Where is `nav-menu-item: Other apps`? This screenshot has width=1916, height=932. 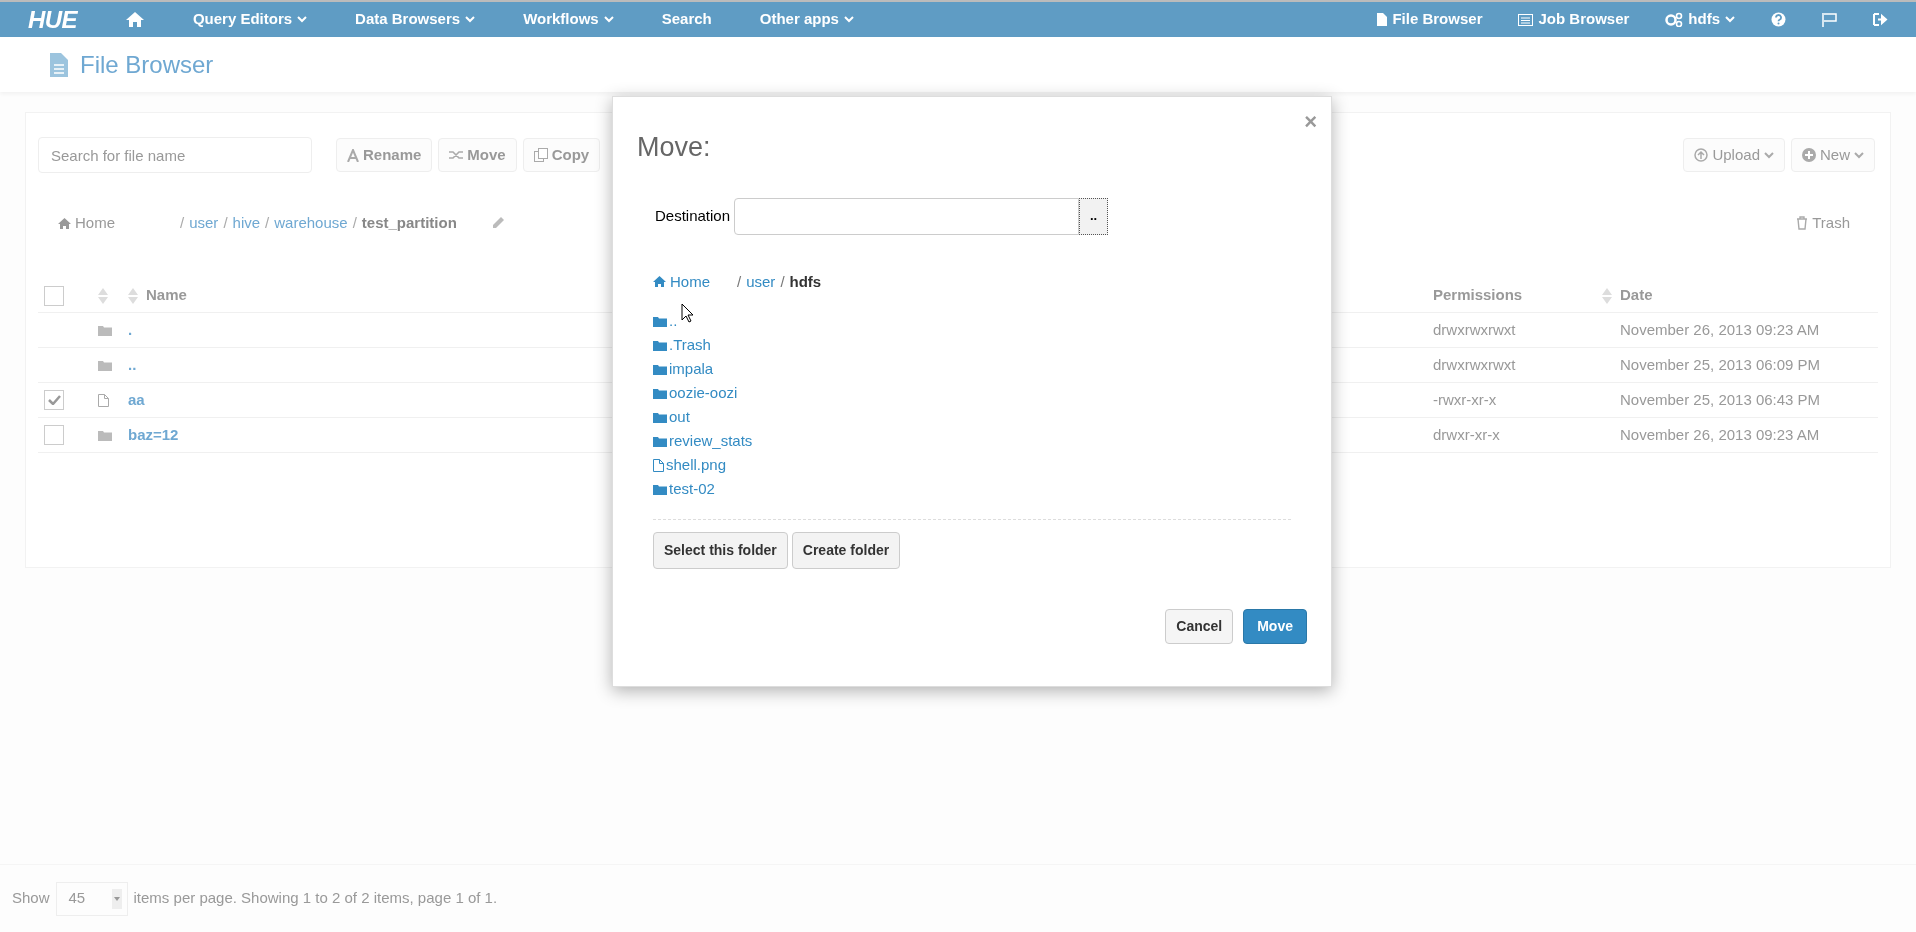
nav-menu-item: Other apps is located at coordinates (806, 19).